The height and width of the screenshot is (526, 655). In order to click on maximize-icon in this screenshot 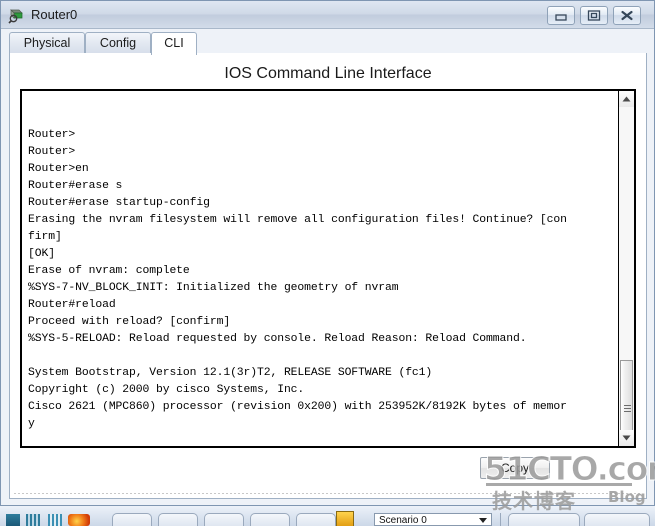, I will do `click(594, 15)`.